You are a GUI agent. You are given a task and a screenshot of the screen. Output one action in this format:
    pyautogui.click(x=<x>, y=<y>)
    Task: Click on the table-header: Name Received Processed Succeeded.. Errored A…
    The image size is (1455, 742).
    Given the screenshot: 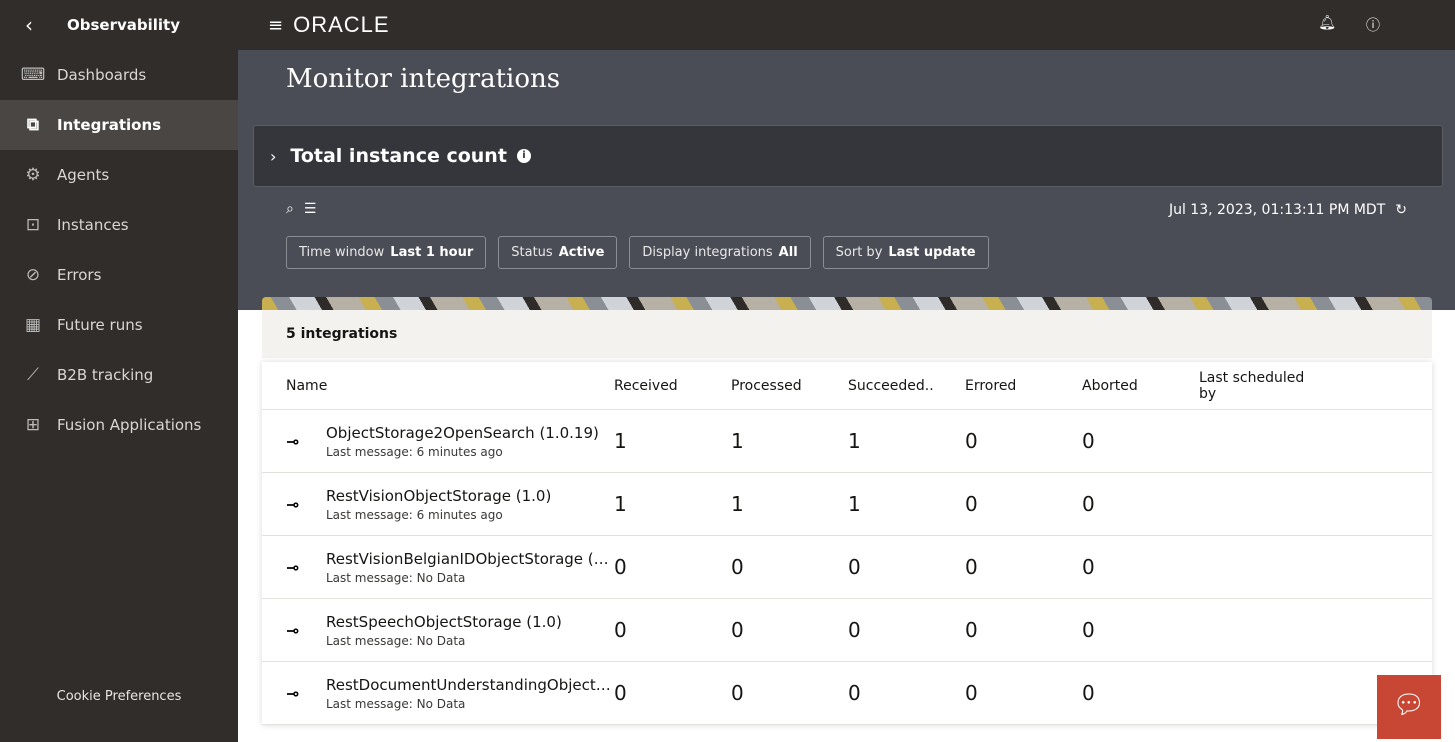 What is the action you would take?
    pyautogui.click(x=847, y=386)
    